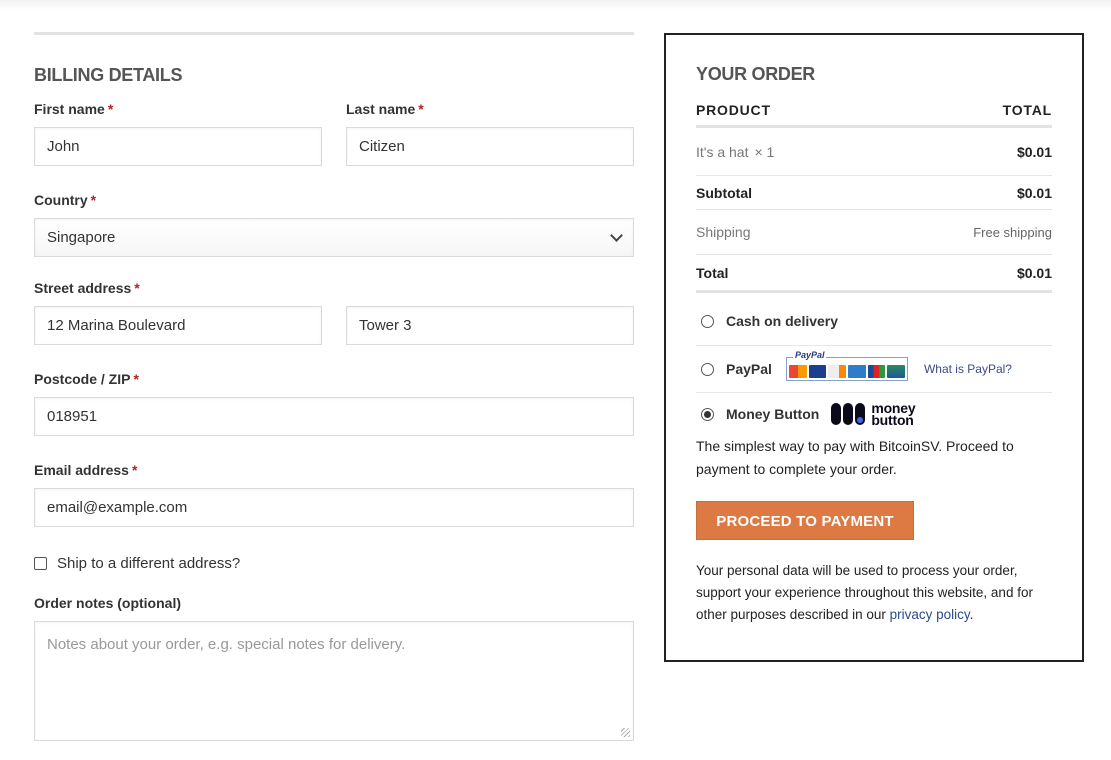  I want to click on postcode-field: Postcode / ZIP * 018951, so click(334, 403).